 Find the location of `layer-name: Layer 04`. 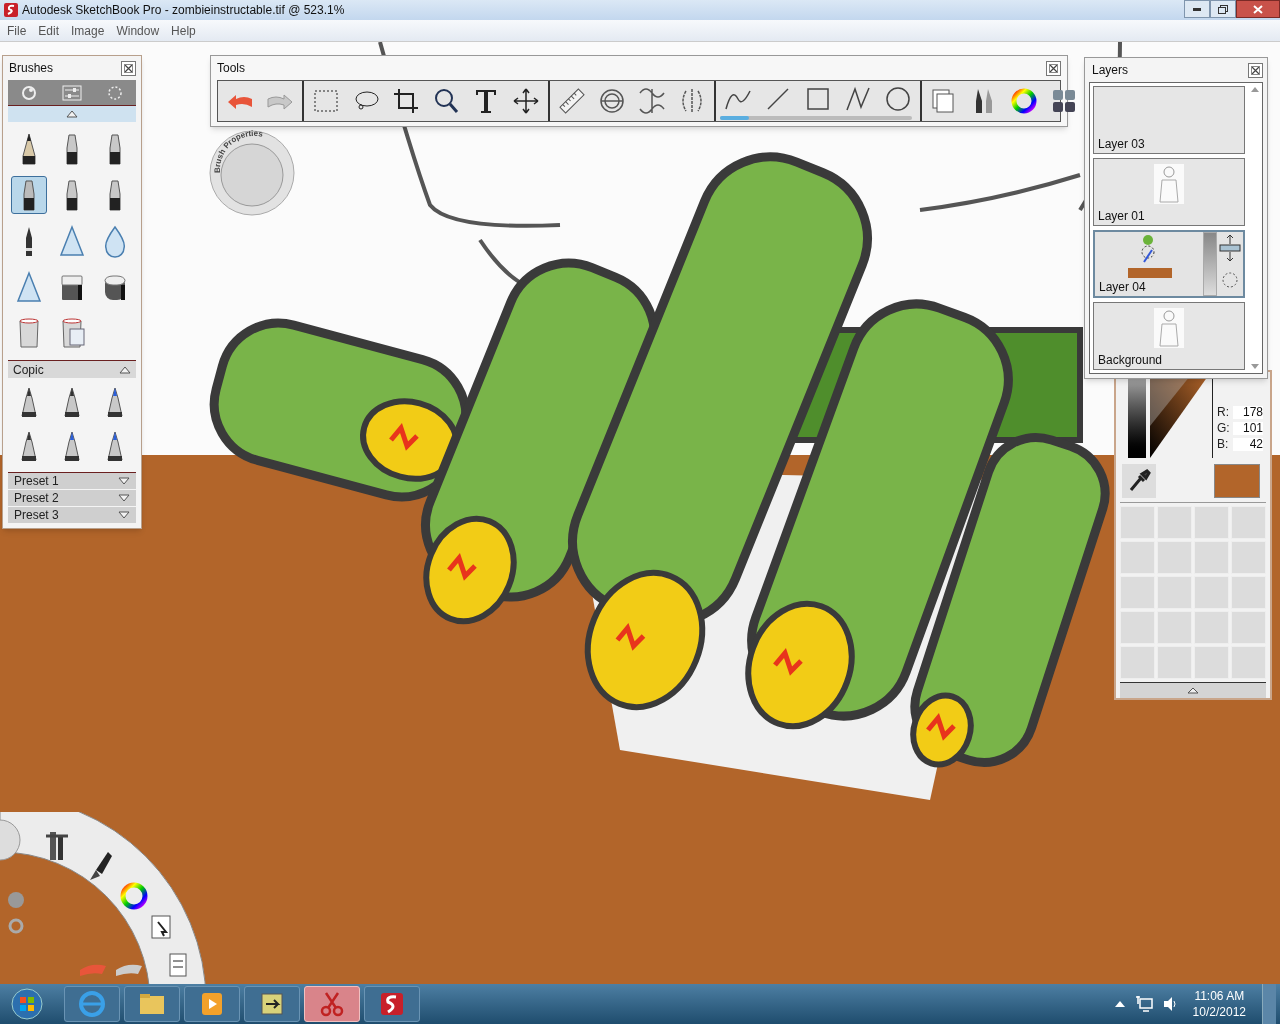

layer-name: Layer 04 is located at coordinates (1122, 288).